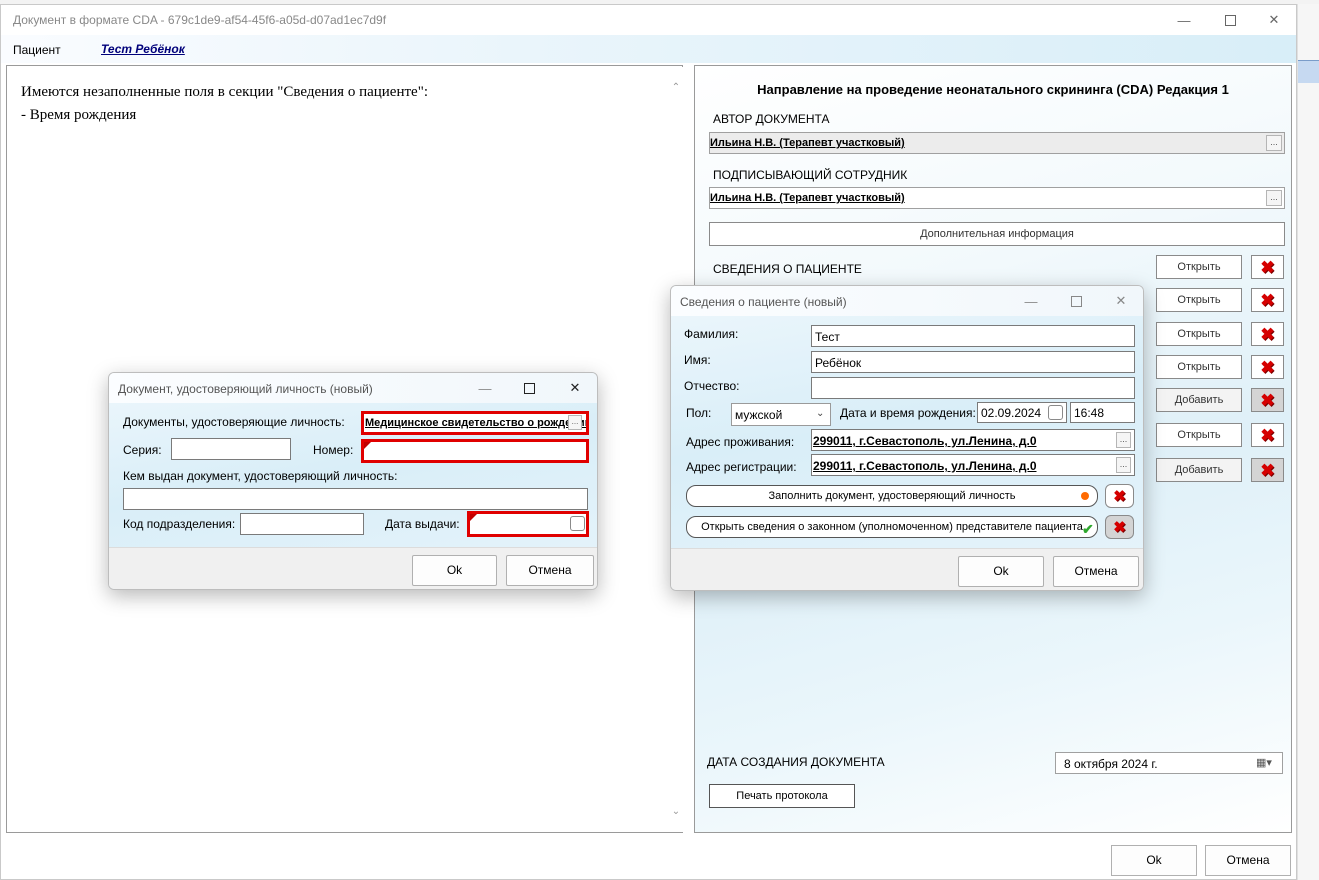 This screenshot has height=880, width=1319. I want to click on author-section-label: АВТОР ДОКУМЕНТА, so click(771, 119).